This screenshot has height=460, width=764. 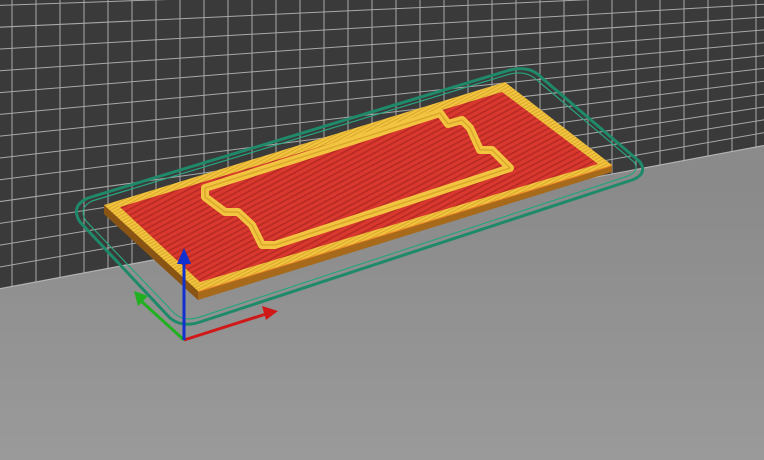 I want to click on x-axis-arrow, so click(x=270, y=313).